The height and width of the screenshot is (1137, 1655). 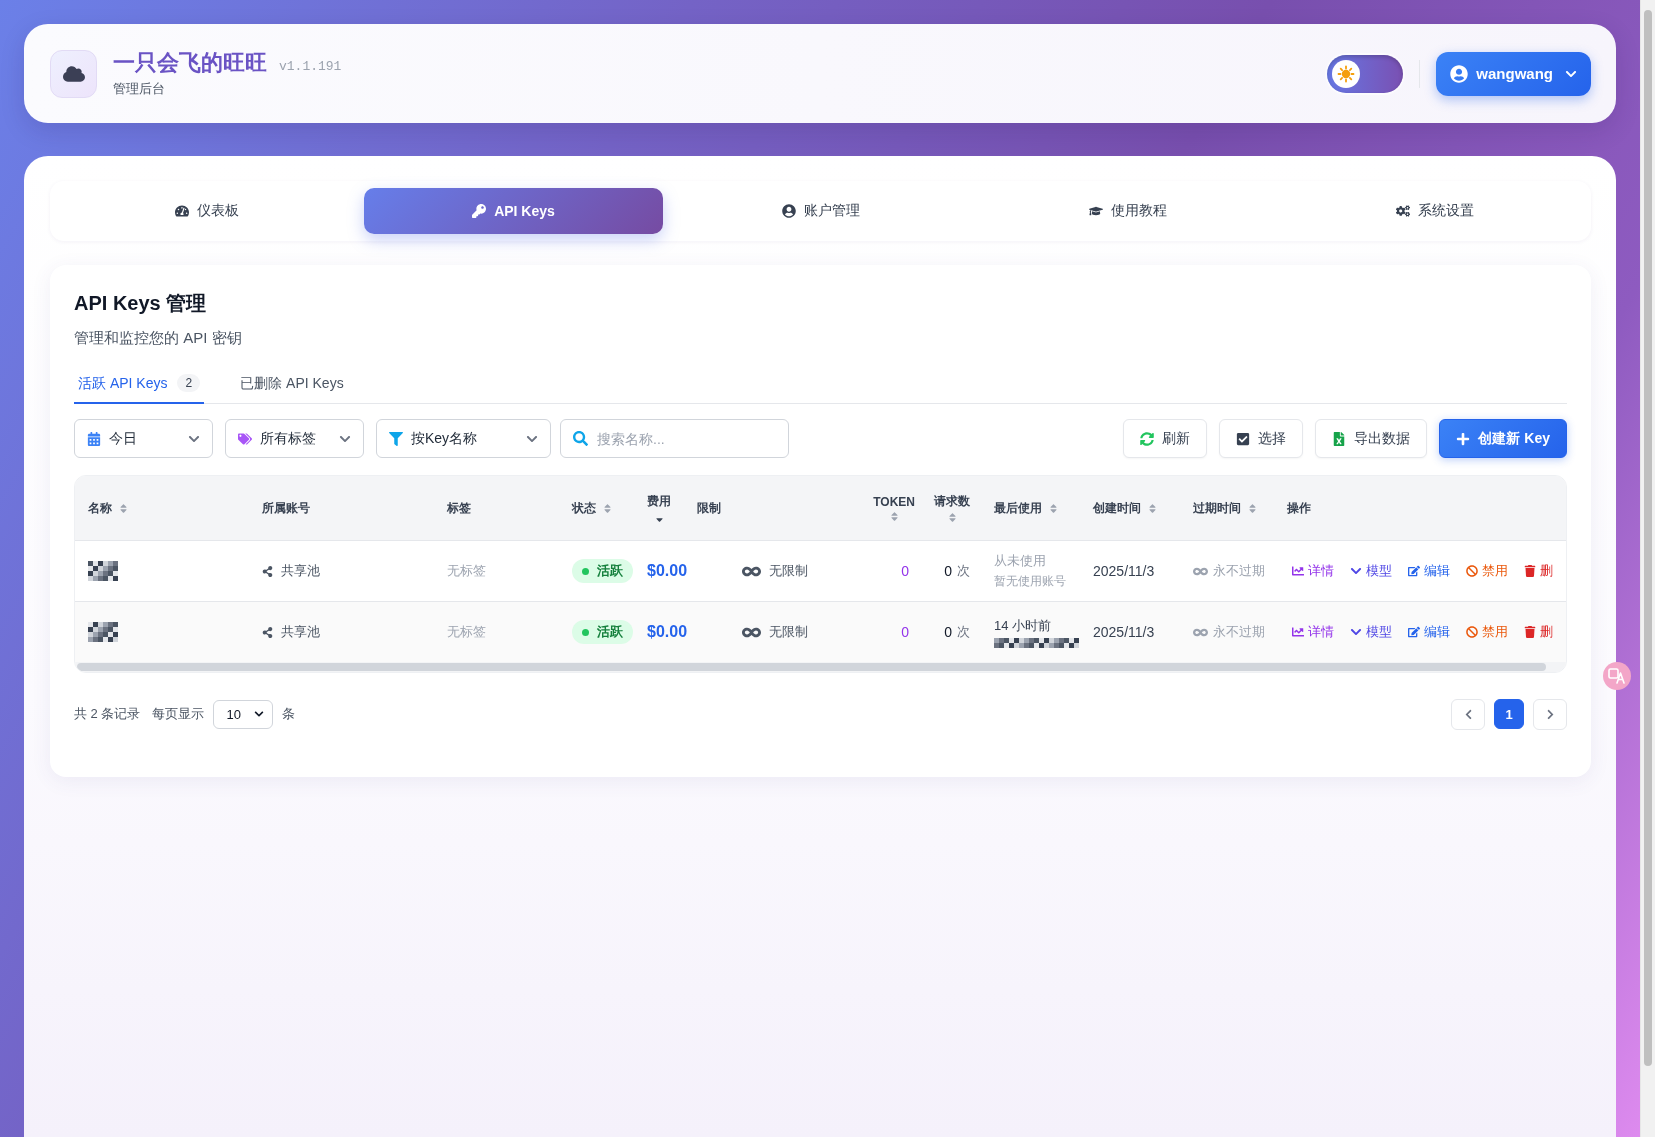 What do you see at coordinates (1365, 73) in the screenshot?
I see `theme-toggle` at bounding box center [1365, 73].